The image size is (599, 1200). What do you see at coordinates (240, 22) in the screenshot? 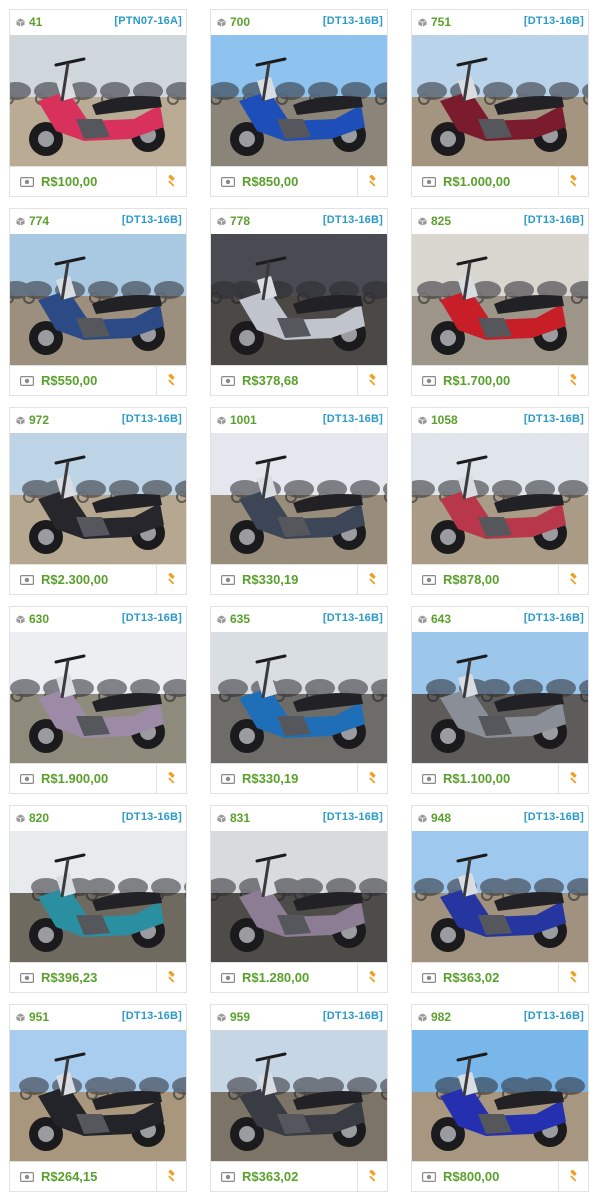
I see `lot-number-text: 700` at bounding box center [240, 22].